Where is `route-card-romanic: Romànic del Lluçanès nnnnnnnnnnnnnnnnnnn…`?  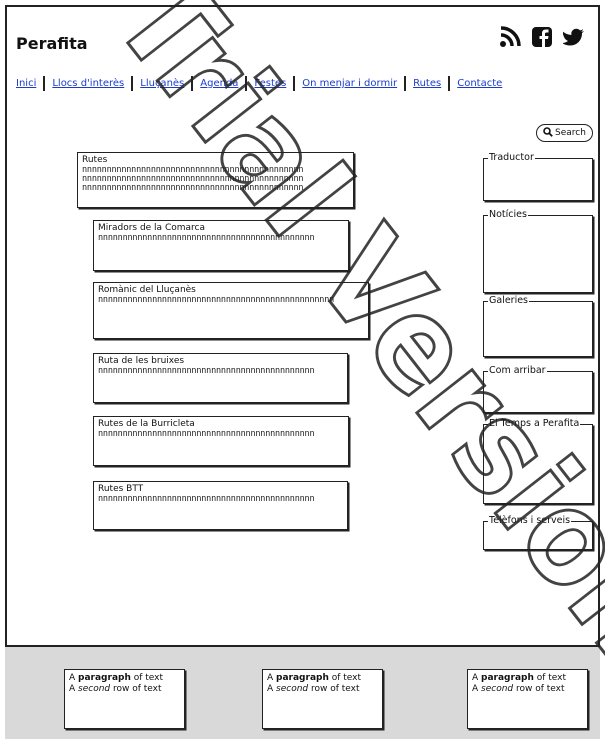
route-card-romanic: Romànic del Lluçanès nnnnnnnnnnnnnnnnnnn… is located at coordinates (231, 310).